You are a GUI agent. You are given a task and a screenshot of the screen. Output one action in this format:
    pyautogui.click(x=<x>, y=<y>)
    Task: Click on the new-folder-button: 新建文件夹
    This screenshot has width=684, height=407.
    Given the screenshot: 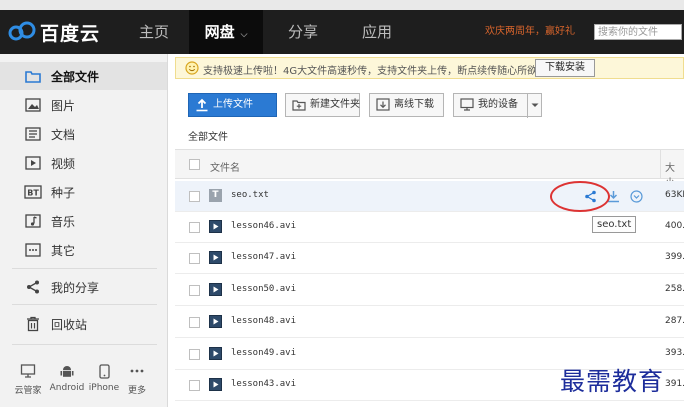 What is the action you would take?
    pyautogui.click(x=322, y=105)
    